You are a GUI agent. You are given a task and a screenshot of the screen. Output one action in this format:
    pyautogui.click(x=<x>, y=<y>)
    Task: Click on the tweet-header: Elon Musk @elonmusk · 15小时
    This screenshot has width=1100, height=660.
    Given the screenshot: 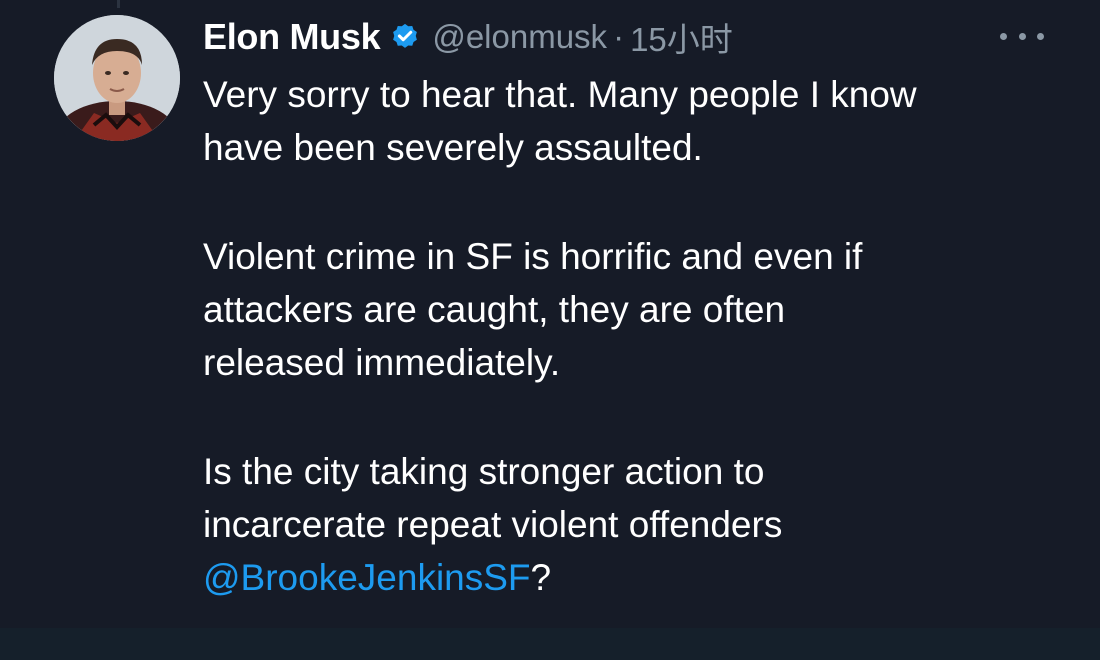 What is the action you would take?
    pyautogui.click(x=468, y=37)
    